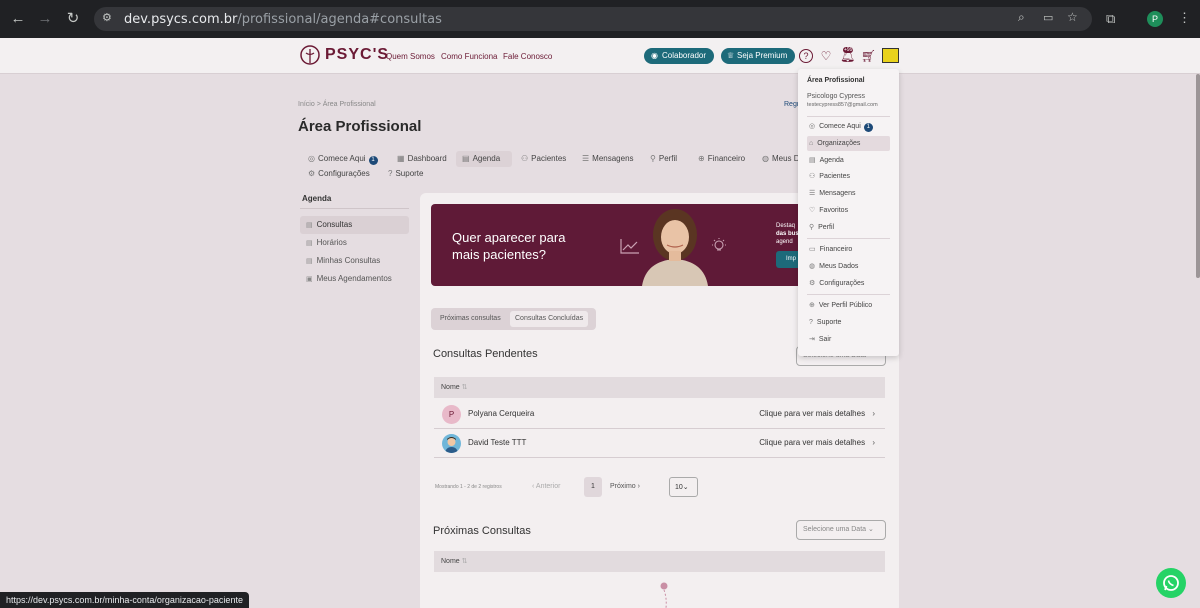  I want to click on heart-icon: ♡, so click(812, 210).